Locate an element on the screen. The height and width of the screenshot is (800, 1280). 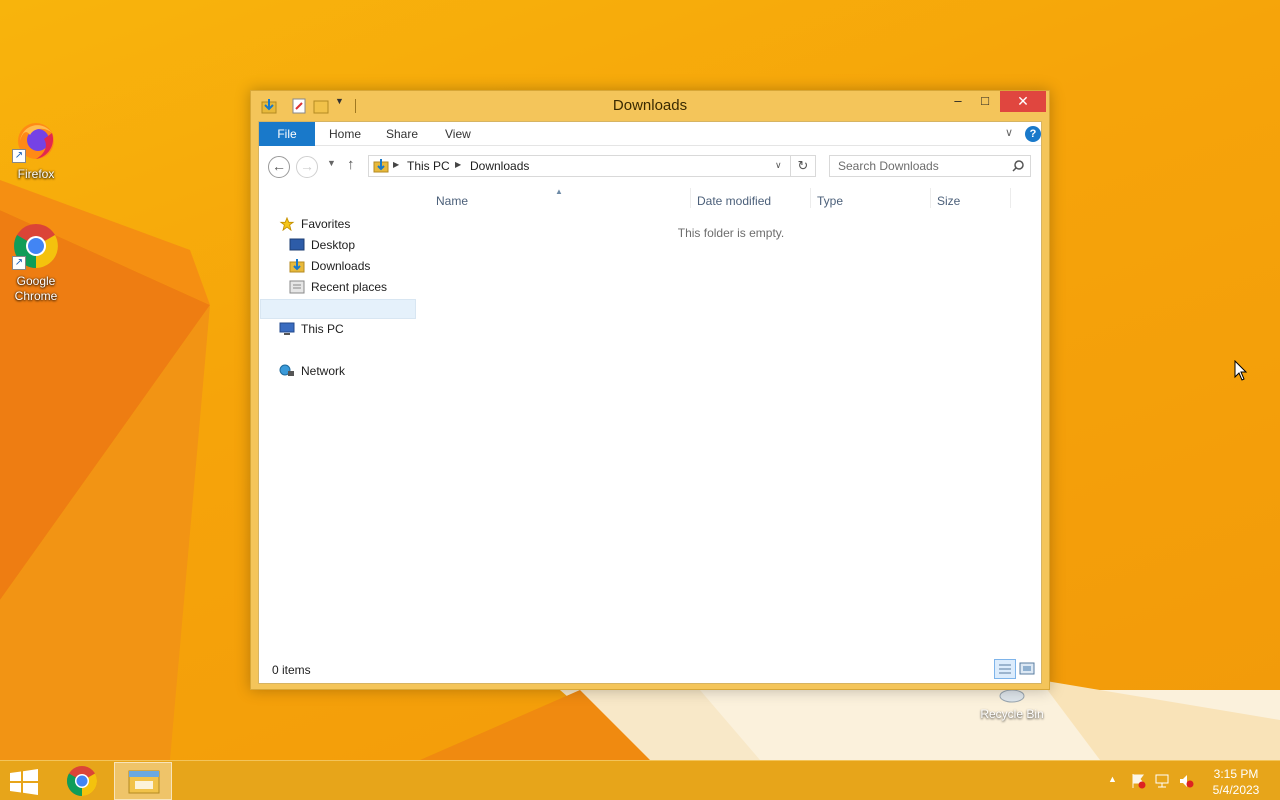
nav-label: Desktop is located at coordinates (333, 245).